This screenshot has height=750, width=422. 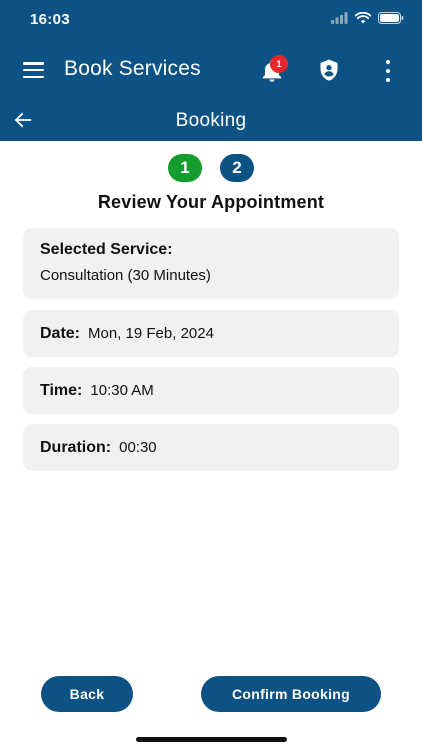 What do you see at coordinates (211, 202) in the screenshot?
I see `review-title: Review Your Appointment` at bounding box center [211, 202].